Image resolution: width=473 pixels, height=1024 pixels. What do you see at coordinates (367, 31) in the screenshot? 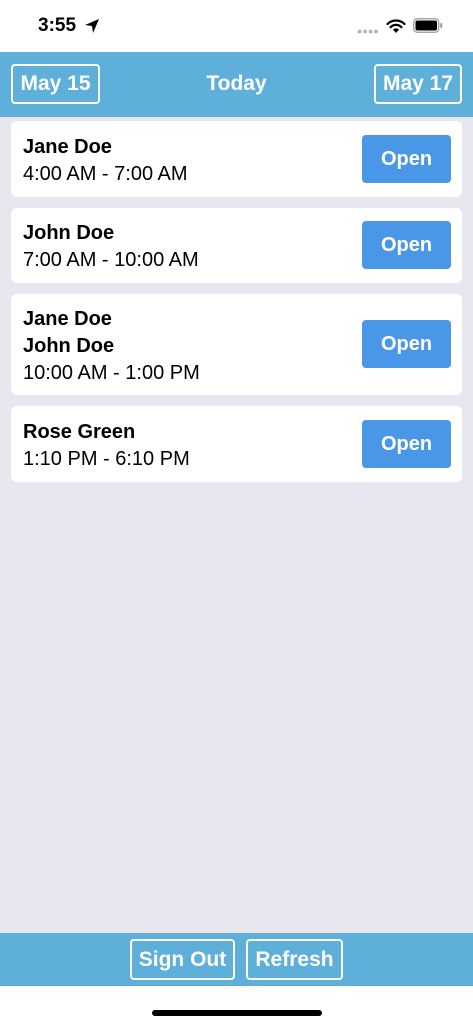
I see `signal-dots-icon` at bounding box center [367, 31].